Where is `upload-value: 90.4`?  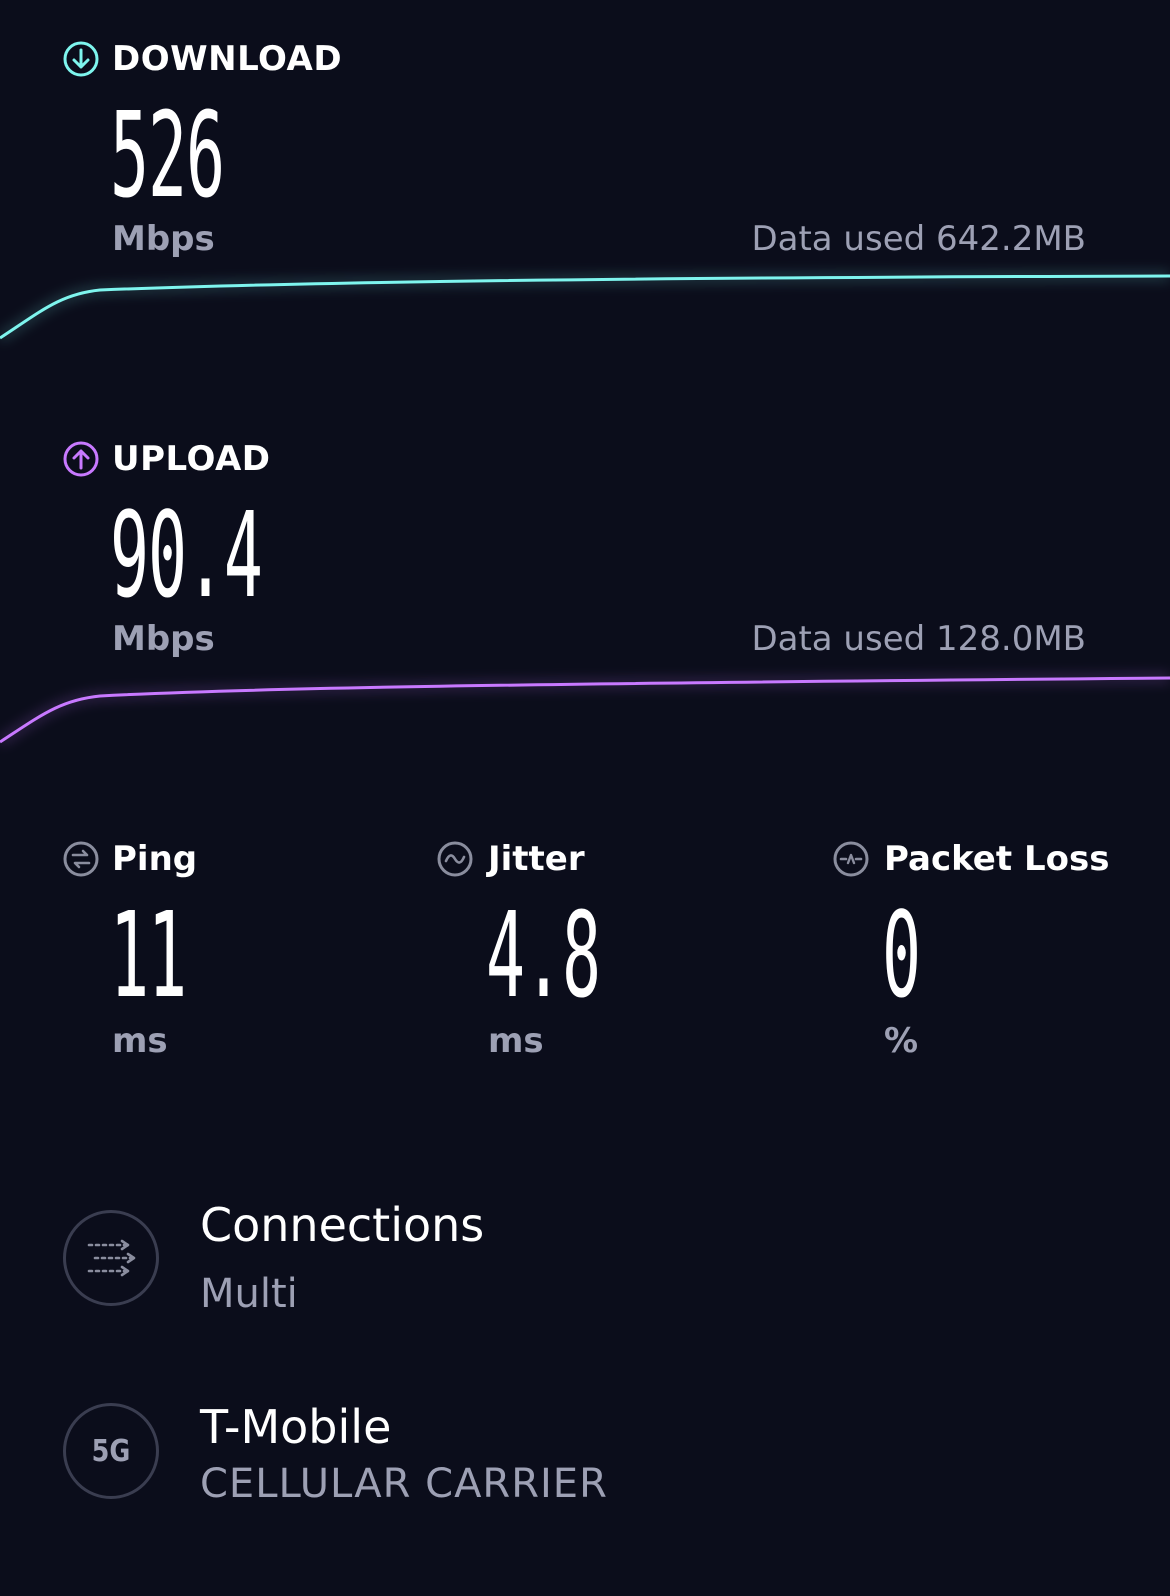 upload-value: 90.4 is located at coordinates (186, 555).